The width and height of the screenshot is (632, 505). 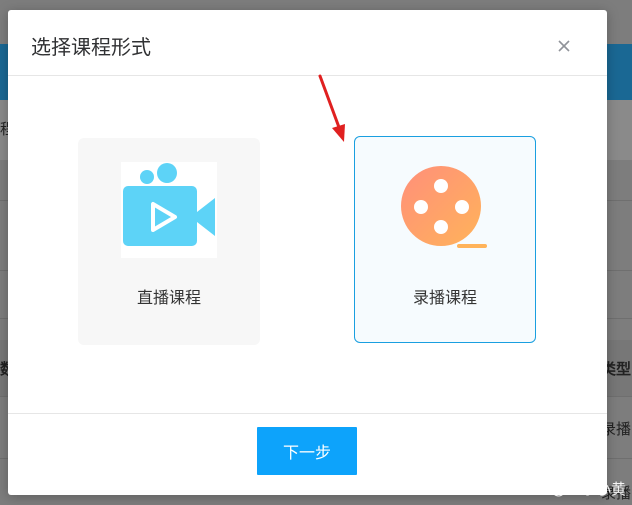 I want to click on dialog-title: 选择课程形式, so click(x=91, y=47).